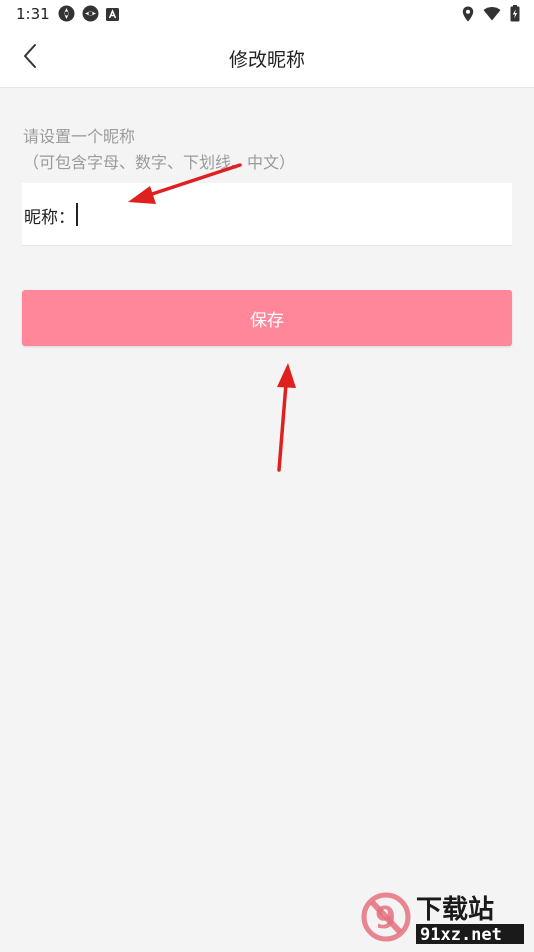 This screenshot has width=534, height=952. I want to click on svg-text: 9, so click(385, 918).